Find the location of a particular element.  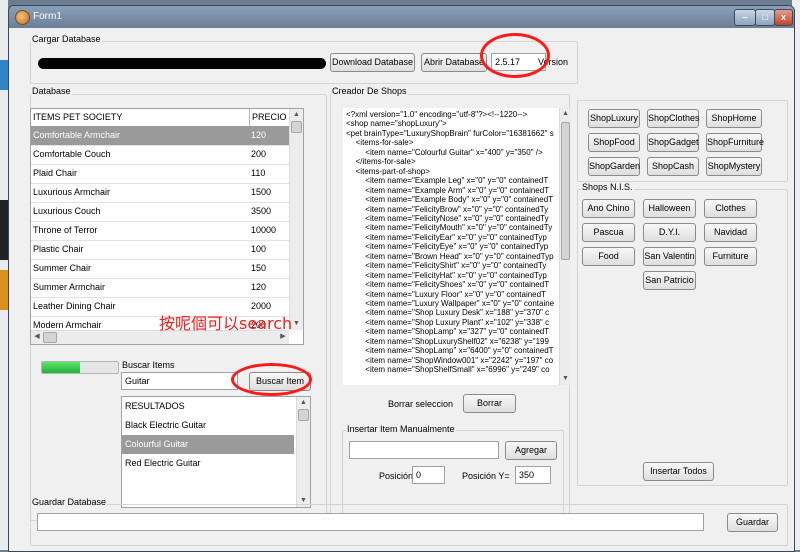

shop-button-shopfurniture: ShopFurniture is located at coordinates (735, 142).